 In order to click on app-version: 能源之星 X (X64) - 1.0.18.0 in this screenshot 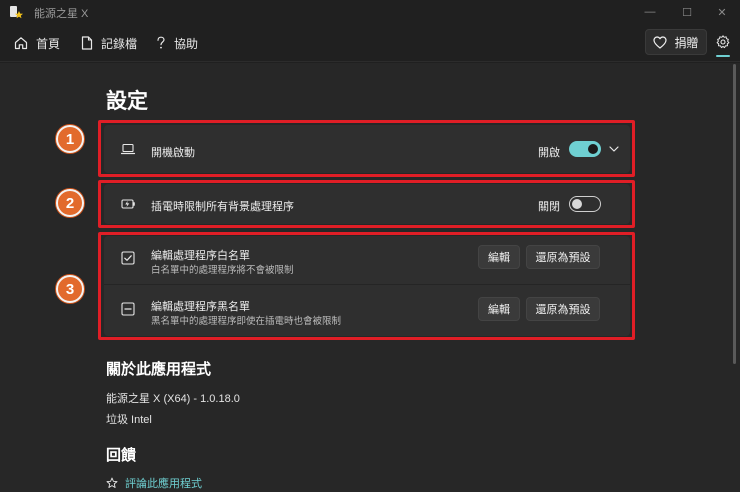, I will do `click(173, 399)`.